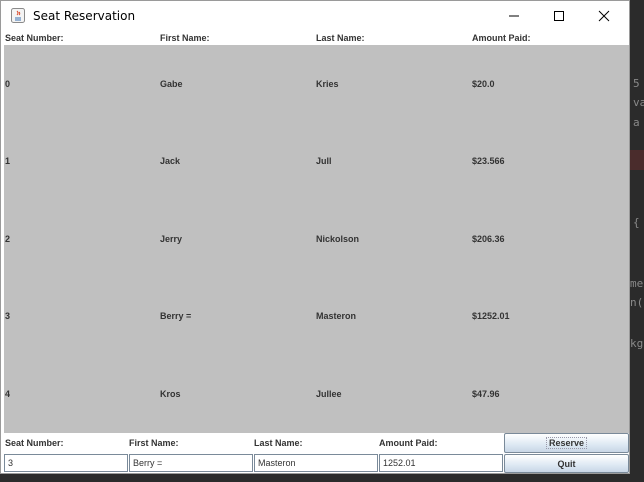 The image size is (644, 482). I want to click on bg-code-fragment: va, so click(638, 102).